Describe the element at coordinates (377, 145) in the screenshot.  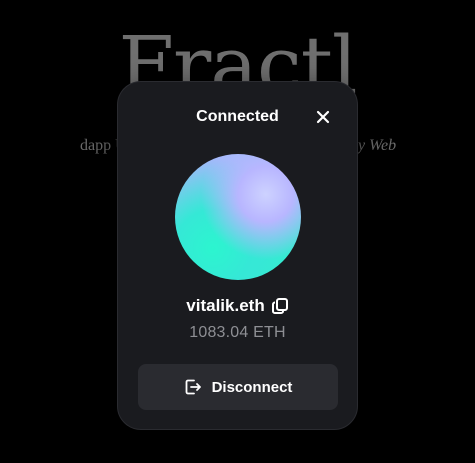
I see `background-subtitle-end: y Web` at that location.